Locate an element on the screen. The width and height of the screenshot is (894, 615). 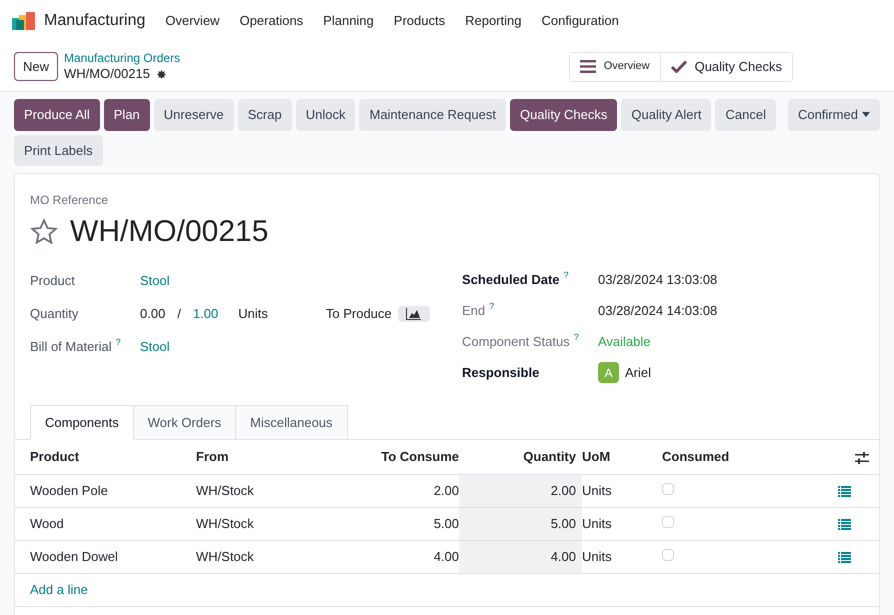
status-value: Available is located at coordinates (624, 341).